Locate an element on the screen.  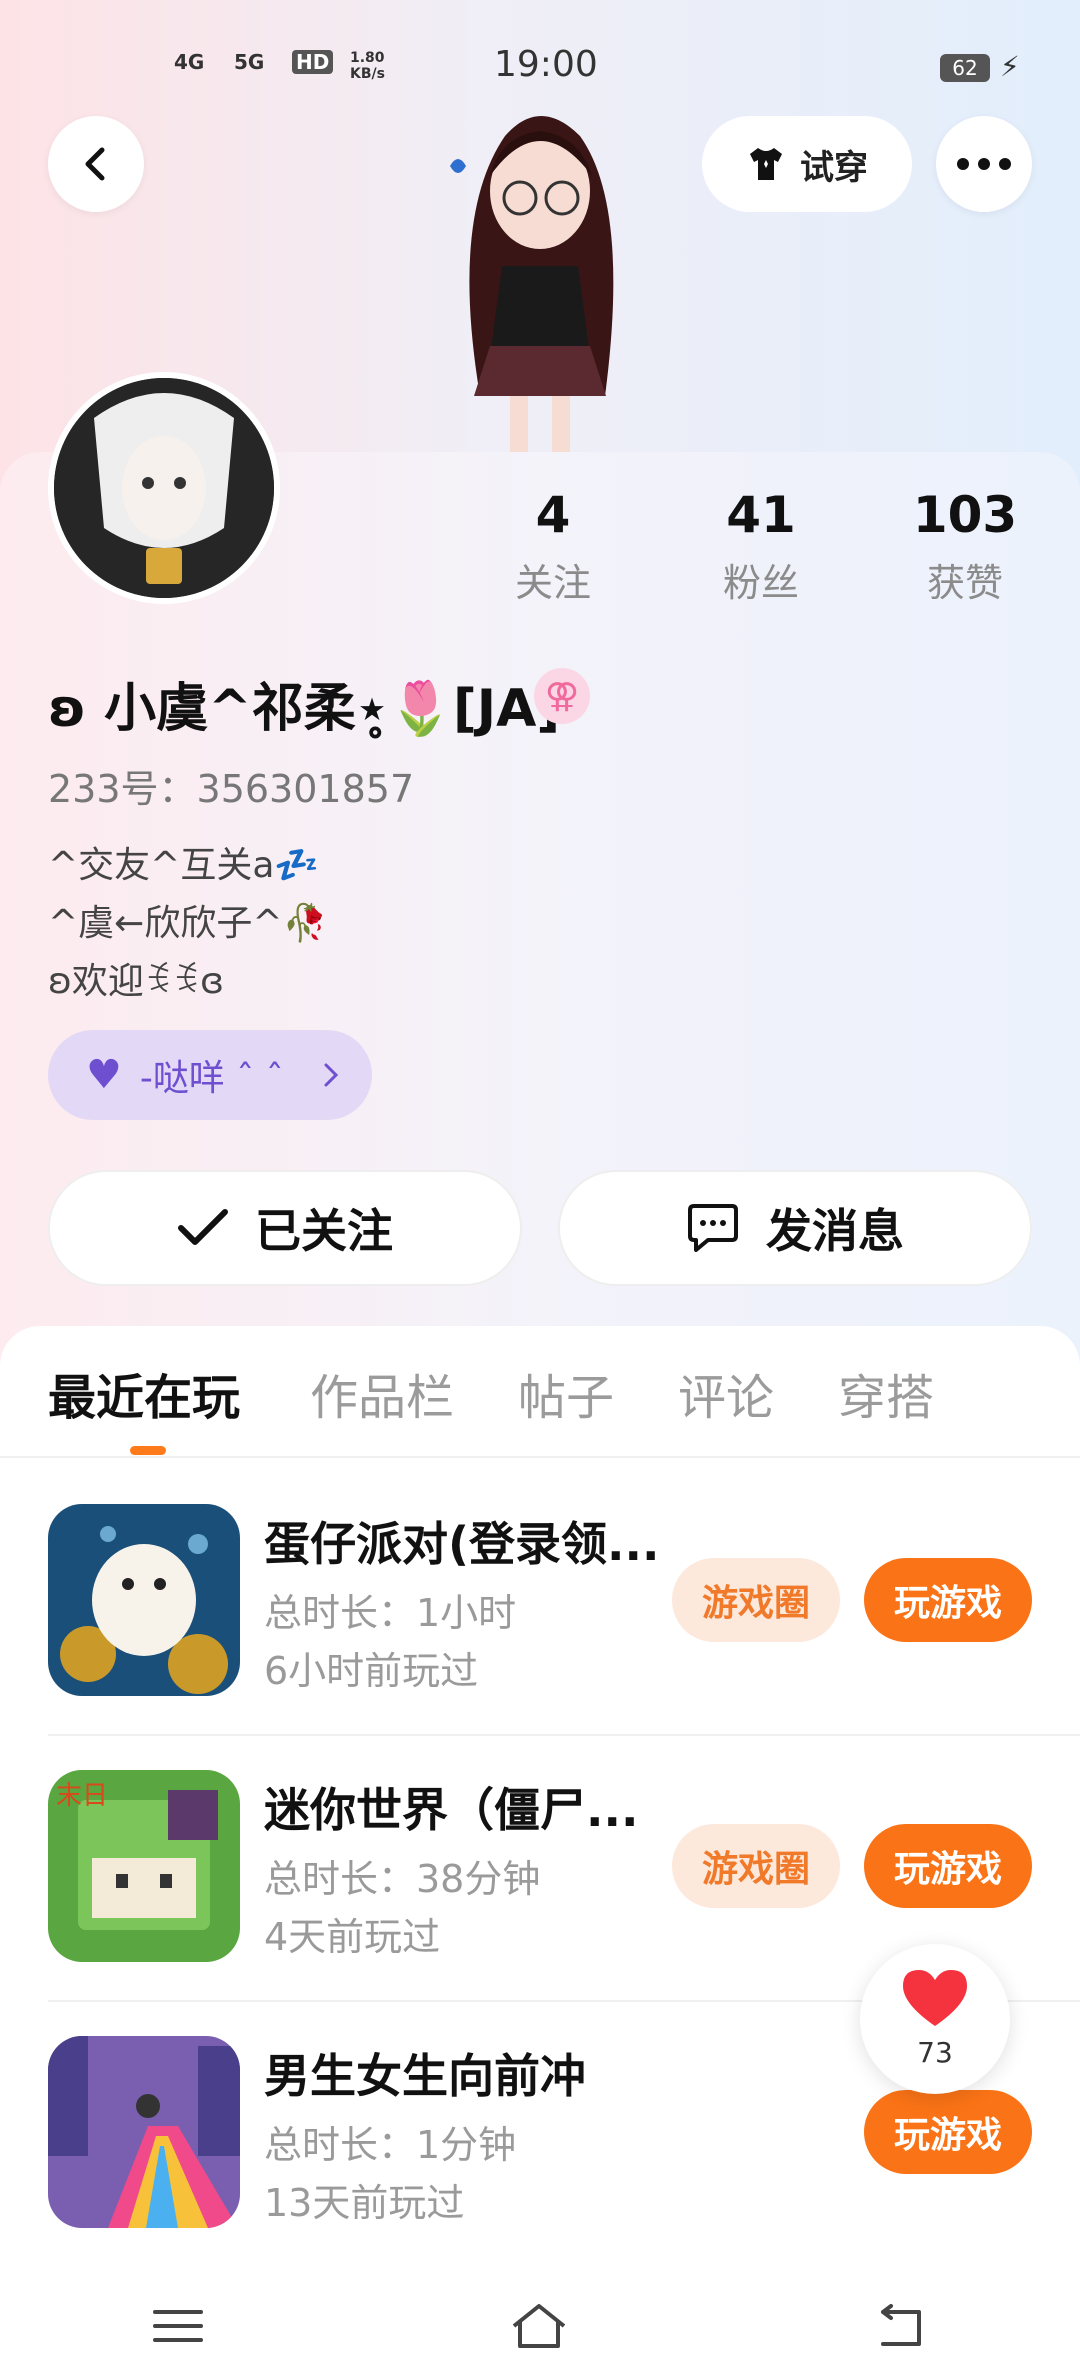
more-button is located at coordinates (984, 164).